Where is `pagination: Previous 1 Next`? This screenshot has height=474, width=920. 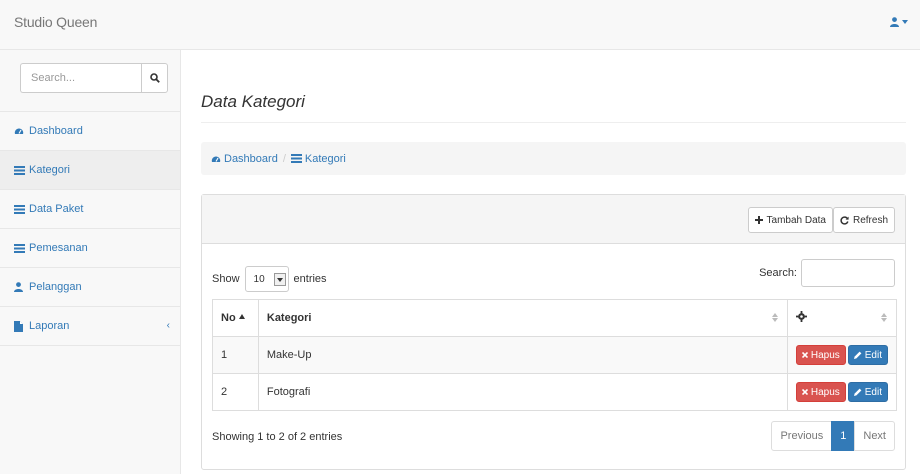 pagination: Previous 1 Next is located at coordinates (833, 436).